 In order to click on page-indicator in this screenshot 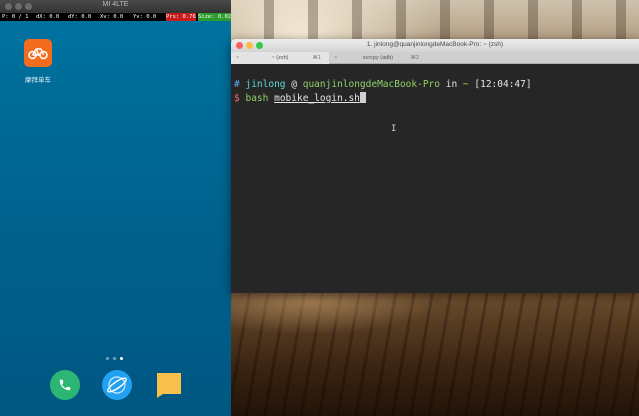, I will do `click(116, 353)`.